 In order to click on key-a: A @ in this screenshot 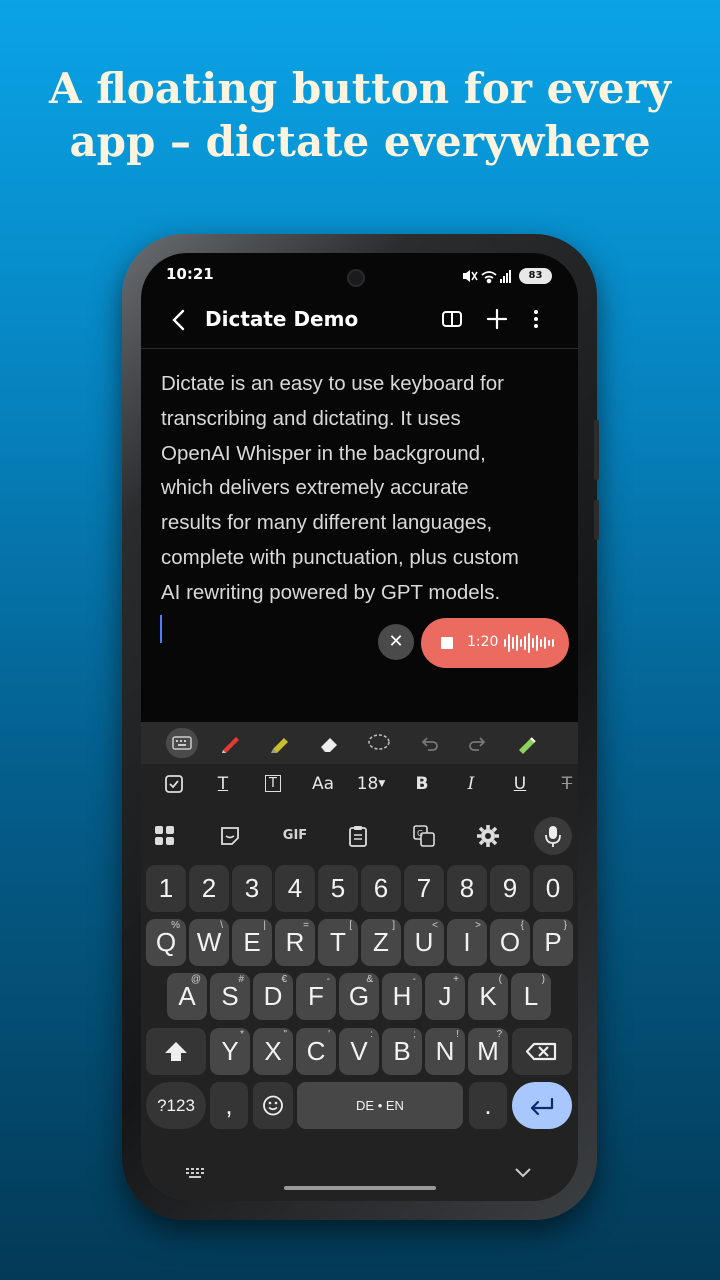, I will do `click(187, 996)`.